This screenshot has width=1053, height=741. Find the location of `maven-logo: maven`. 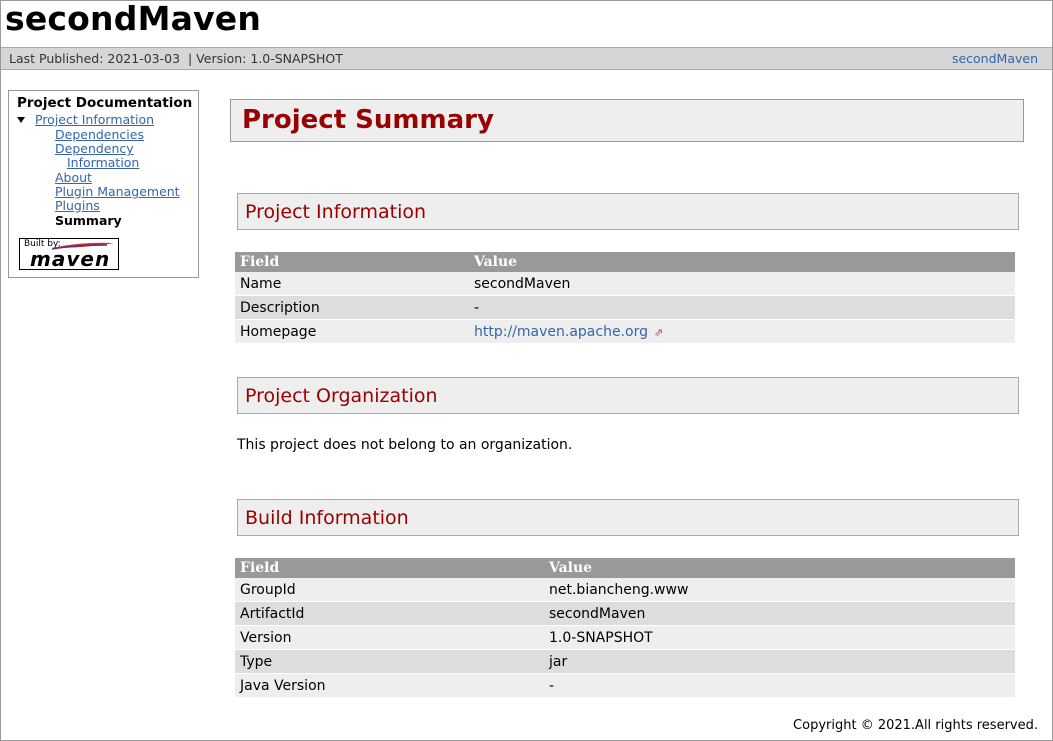

maven-logo: maven is located at coordinates (70, 259).